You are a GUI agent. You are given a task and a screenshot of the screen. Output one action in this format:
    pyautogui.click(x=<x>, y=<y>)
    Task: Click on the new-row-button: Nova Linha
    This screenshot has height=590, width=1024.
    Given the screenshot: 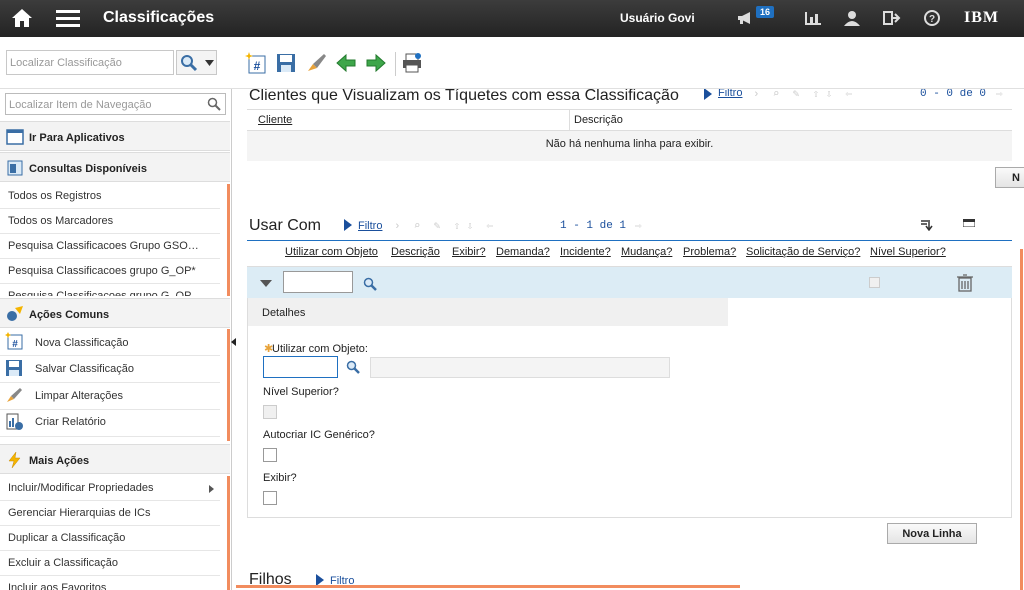 What is the action you would take?
    pyautogui.click(x=932, y=533)
    